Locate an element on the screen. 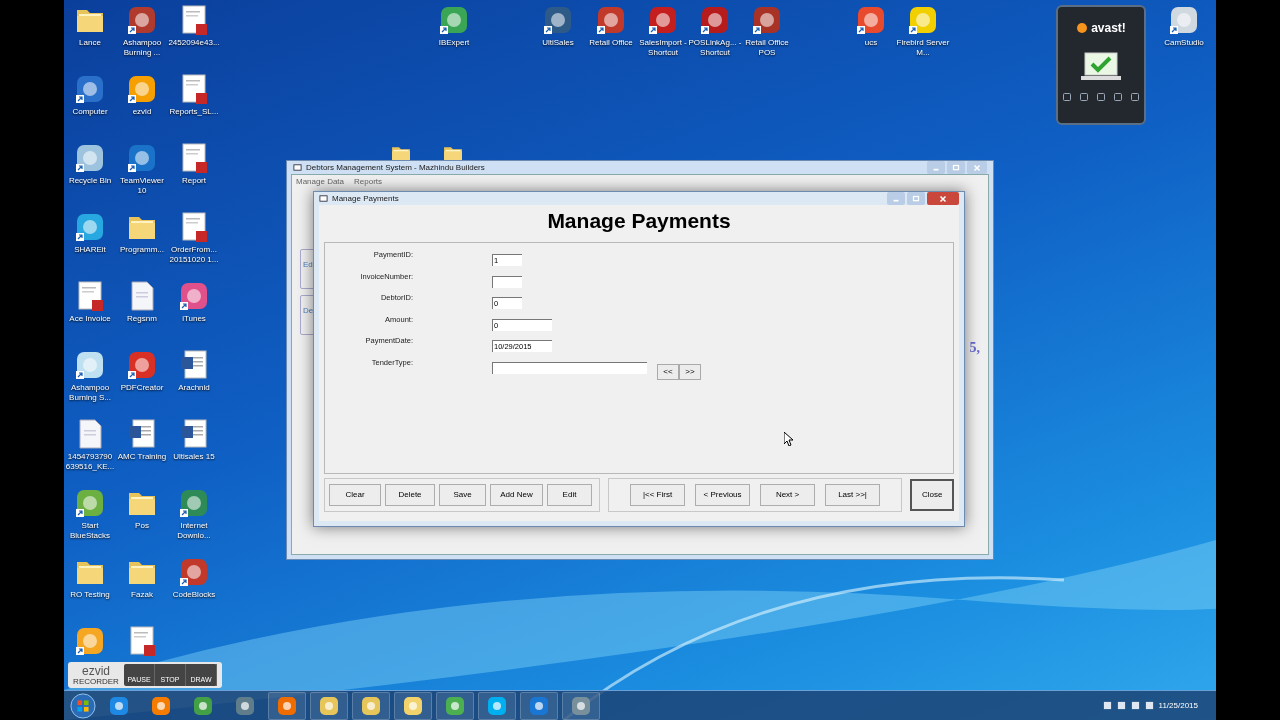 Image resolution: width=1280 pixels, height=720 pixels. icon-label: Computer is located at coordinates (90, 112).